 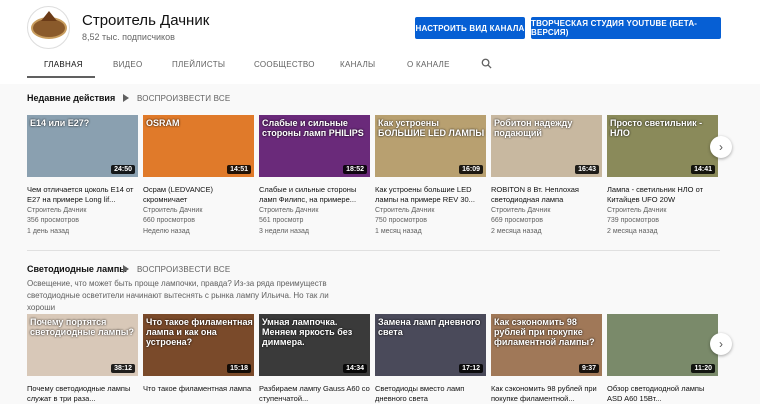 I want to click on play-all-led: ВОСПРОИЗВЕСТИ ВСЕ, so click(x=176, y=269).